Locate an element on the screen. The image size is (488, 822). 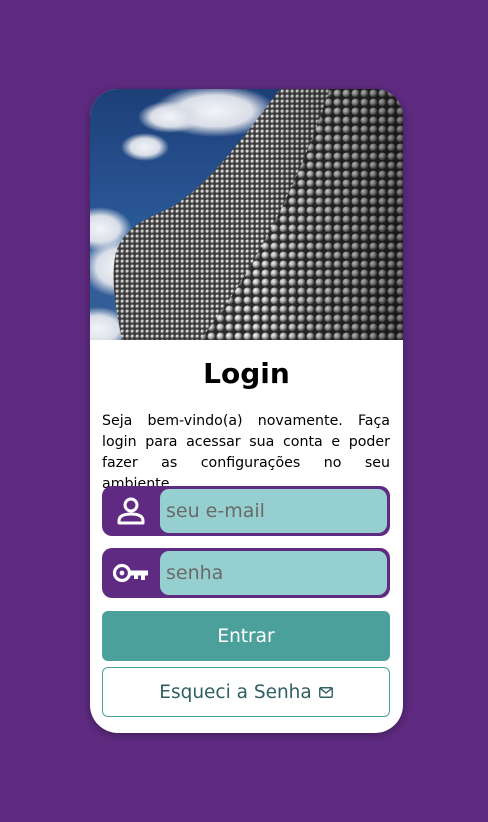
password-input is located at coordinates (273, 573).